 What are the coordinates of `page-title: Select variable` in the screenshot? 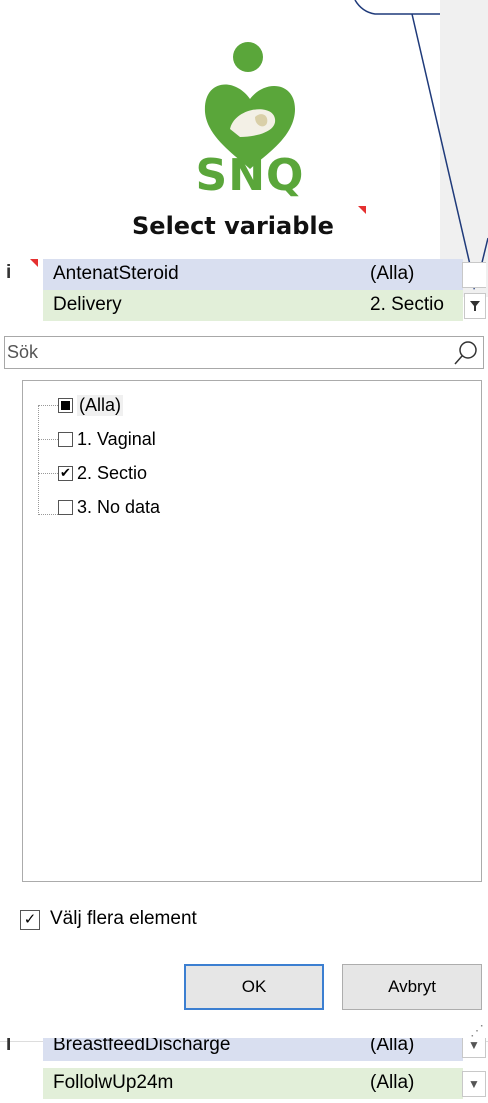 It's located at (233, 226).